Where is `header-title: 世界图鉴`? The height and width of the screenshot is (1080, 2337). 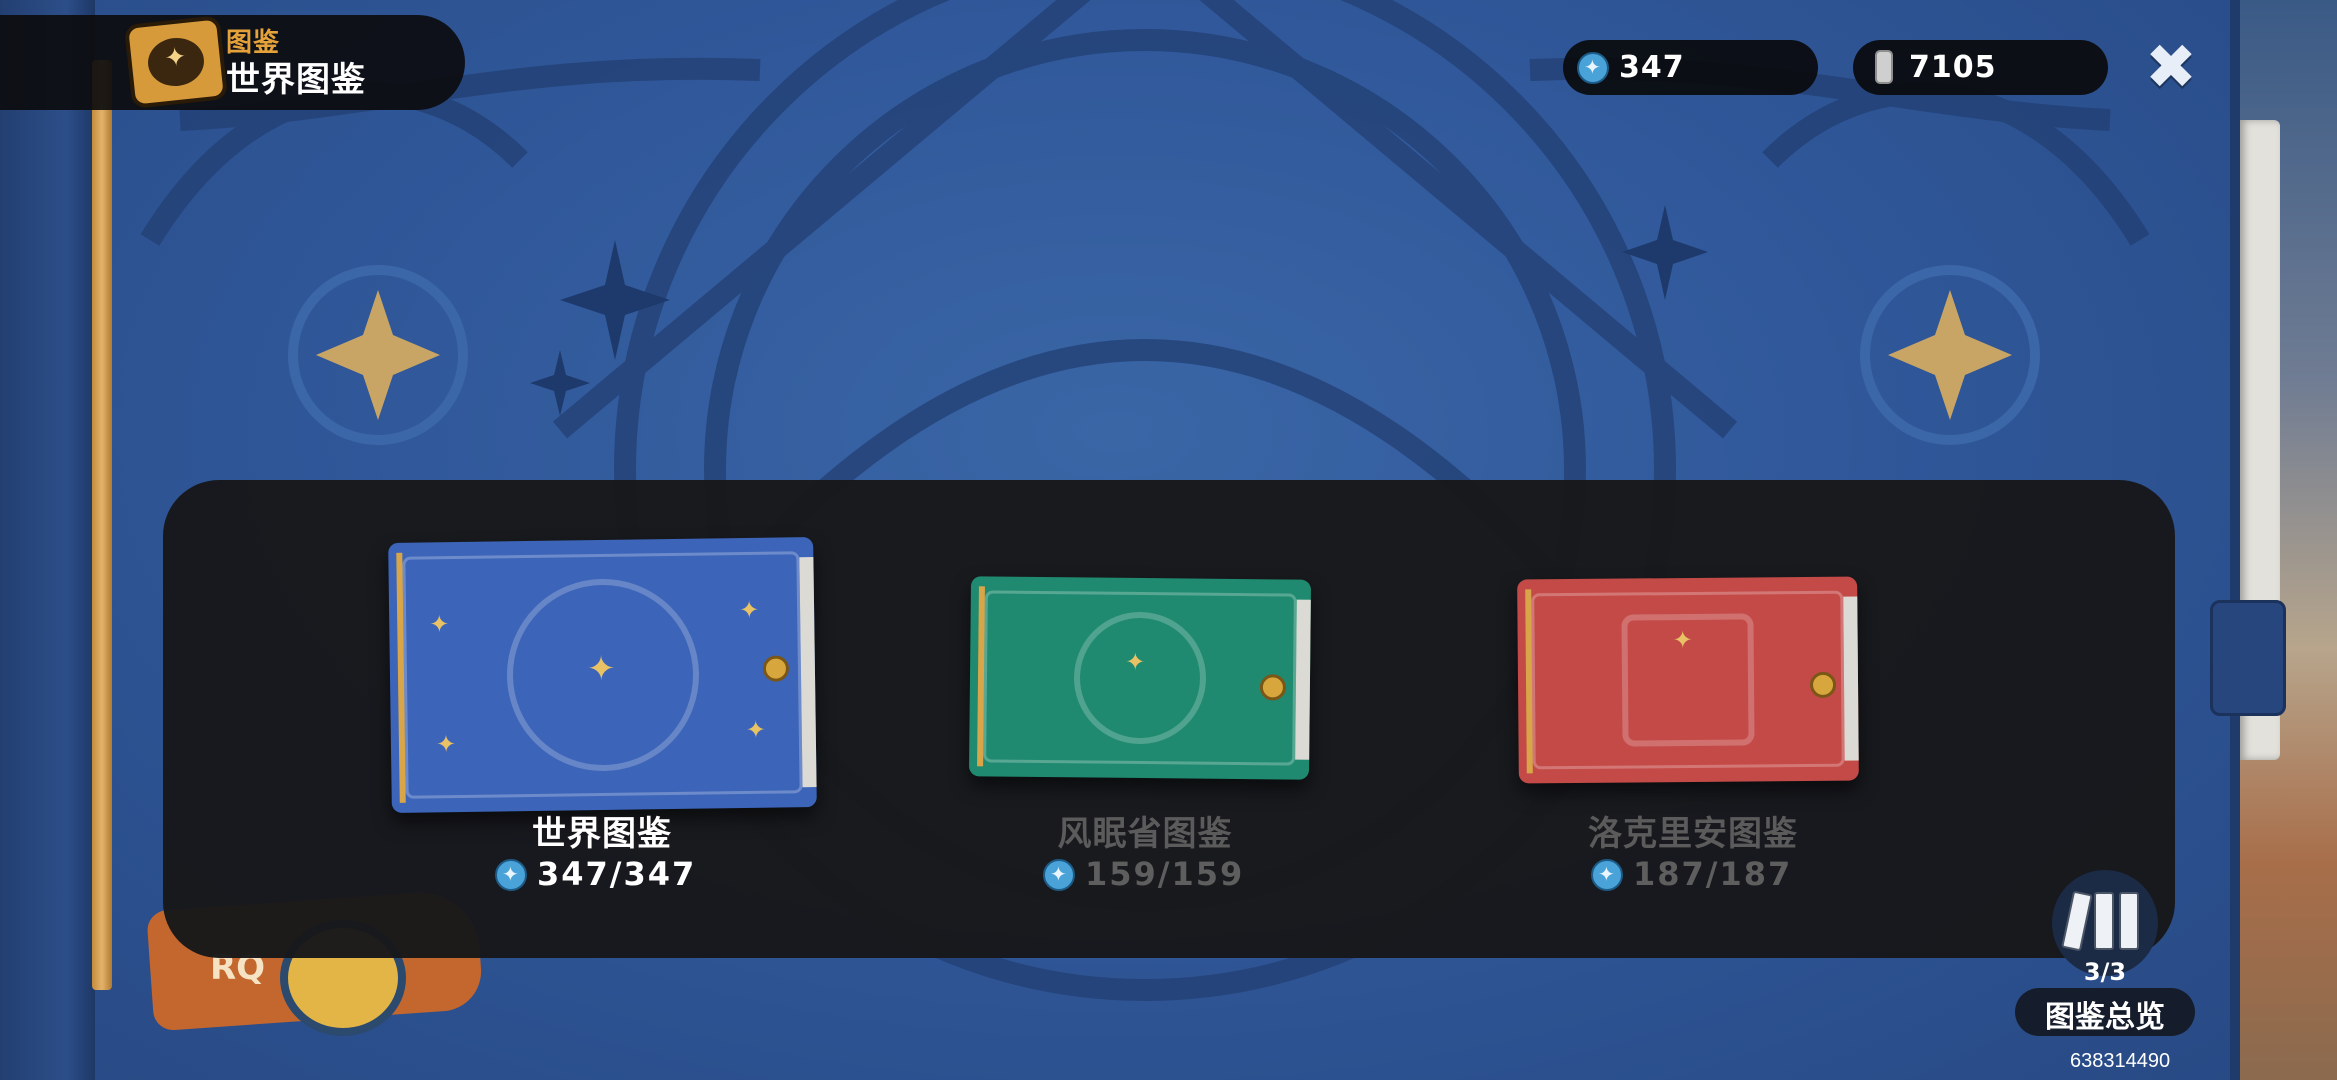 header-title: 世界图鉴 is located at coordinates (296, 80).